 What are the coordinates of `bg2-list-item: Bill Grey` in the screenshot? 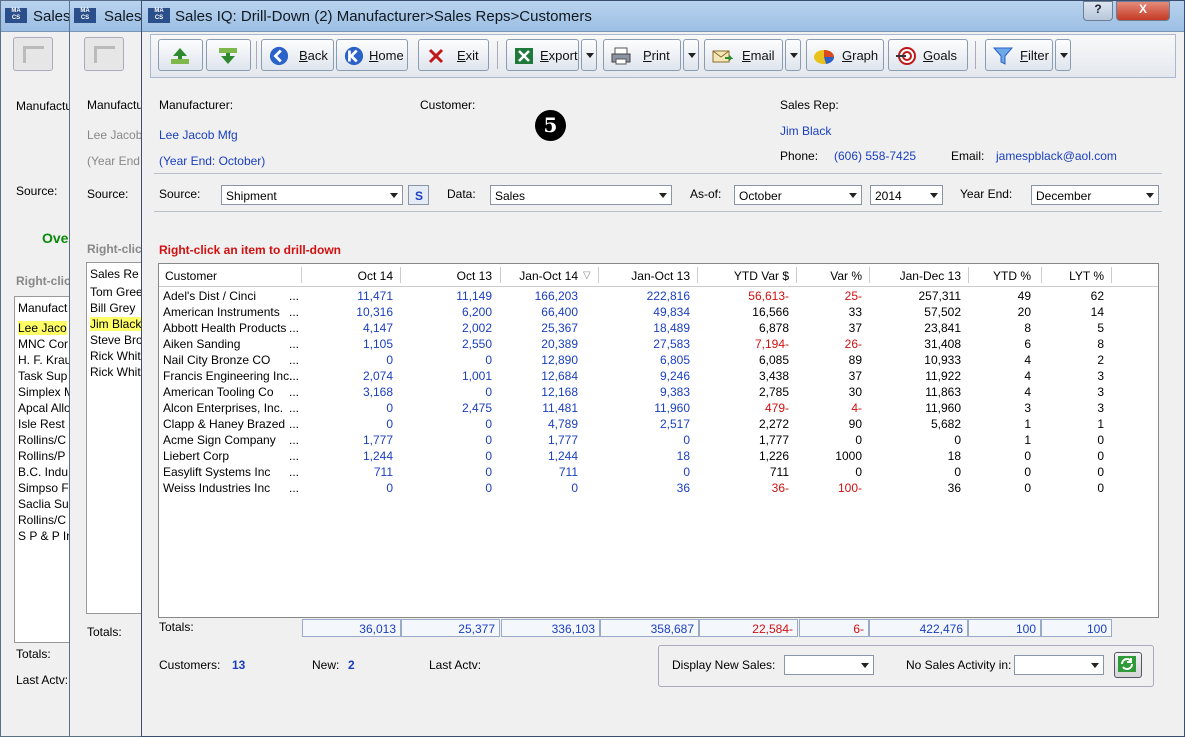 It's located at (112, 308).